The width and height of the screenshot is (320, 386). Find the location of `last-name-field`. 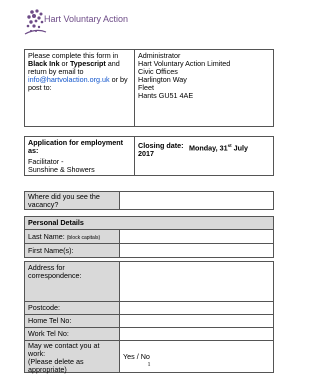

last-name-field is located at coordinates (196, 236).